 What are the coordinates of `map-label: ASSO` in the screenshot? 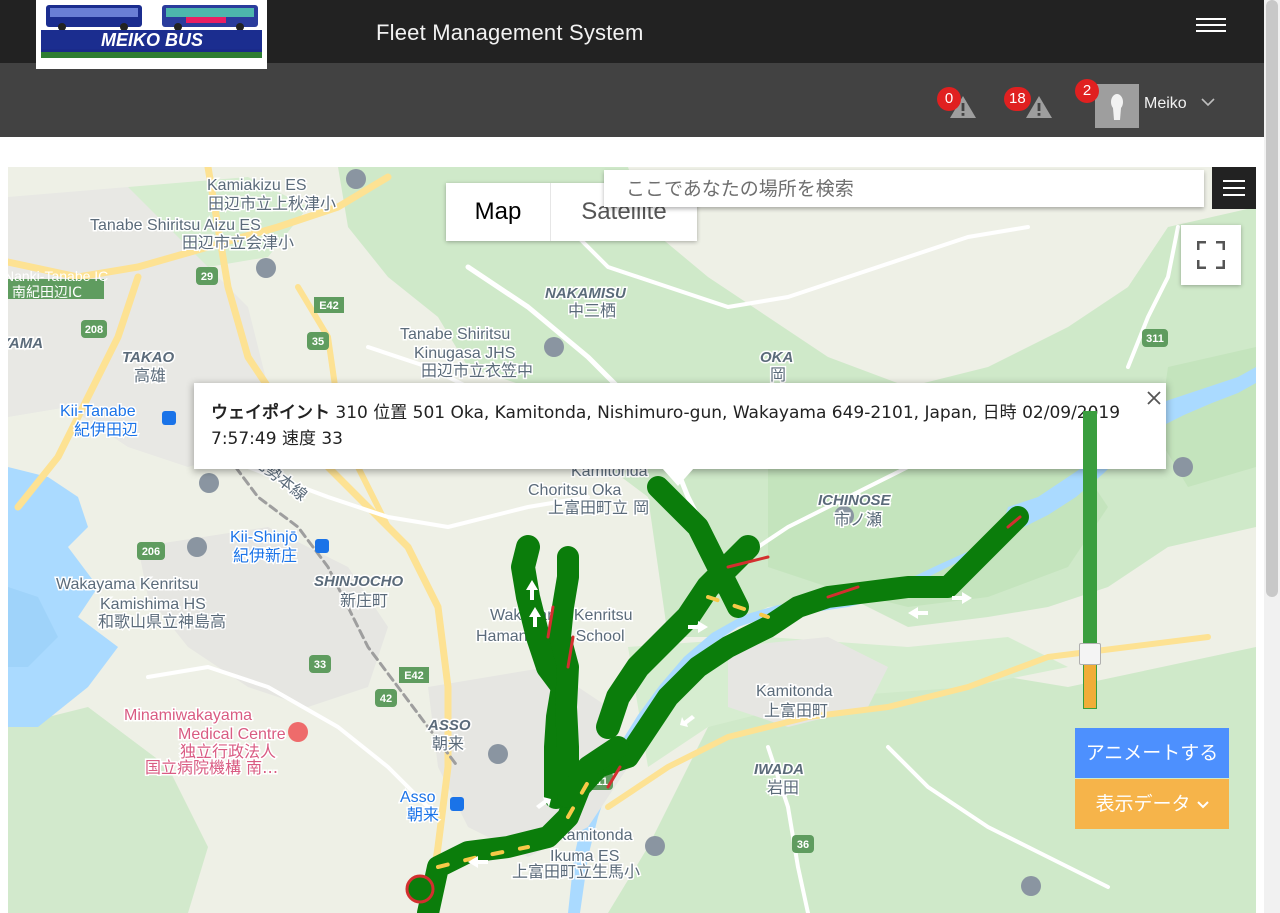 It's located at (449, 725).